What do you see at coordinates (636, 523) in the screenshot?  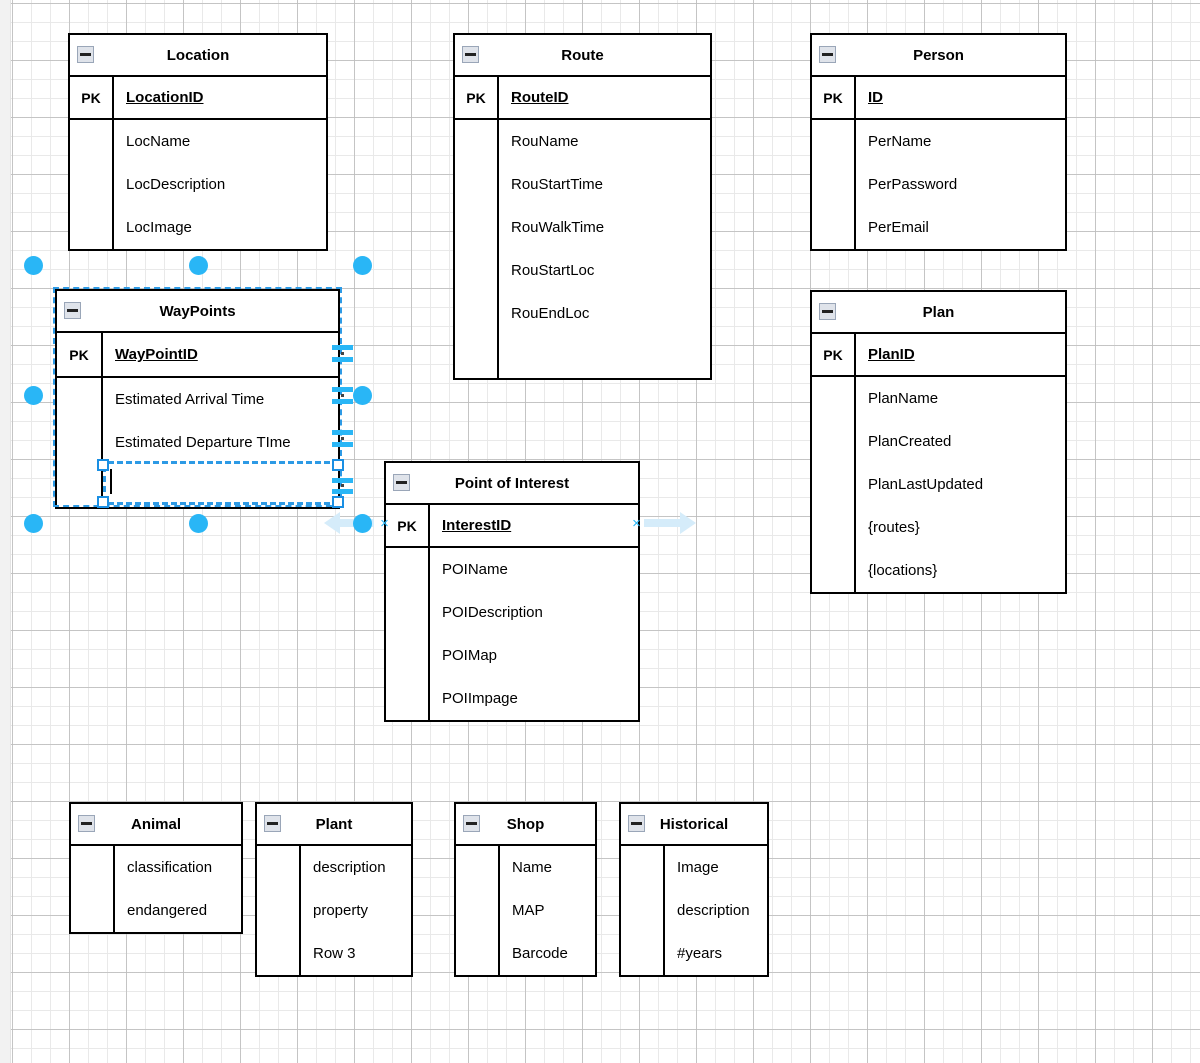 I see `connection-point-cross-right: ×` at bounding box center [636, 523].